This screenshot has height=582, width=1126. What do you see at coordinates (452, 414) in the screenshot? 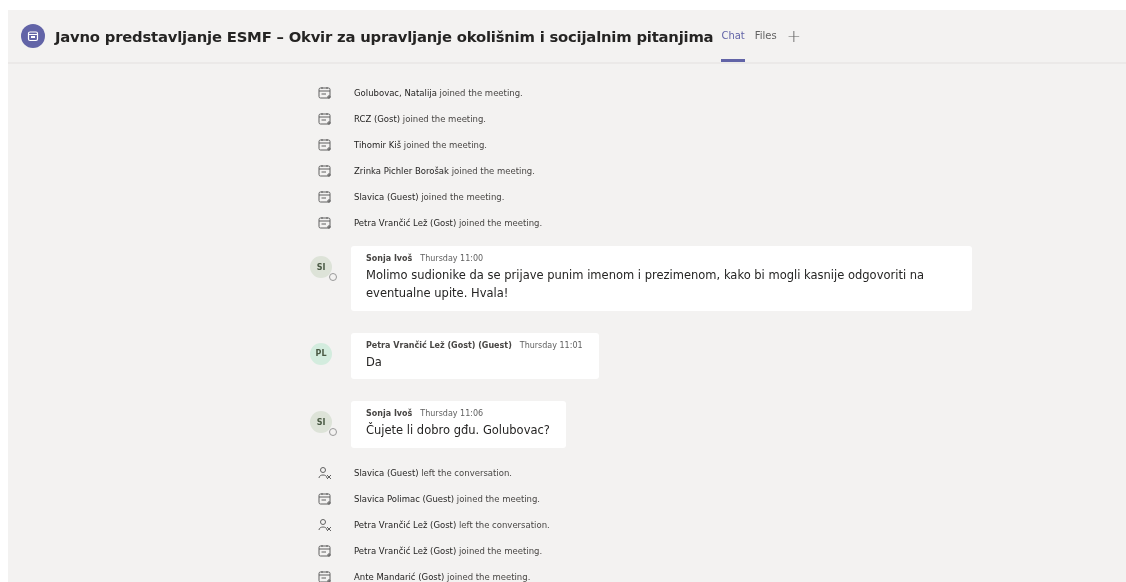
I see `timestamp: Thursday 11:06` at bounding box center [452, 414].